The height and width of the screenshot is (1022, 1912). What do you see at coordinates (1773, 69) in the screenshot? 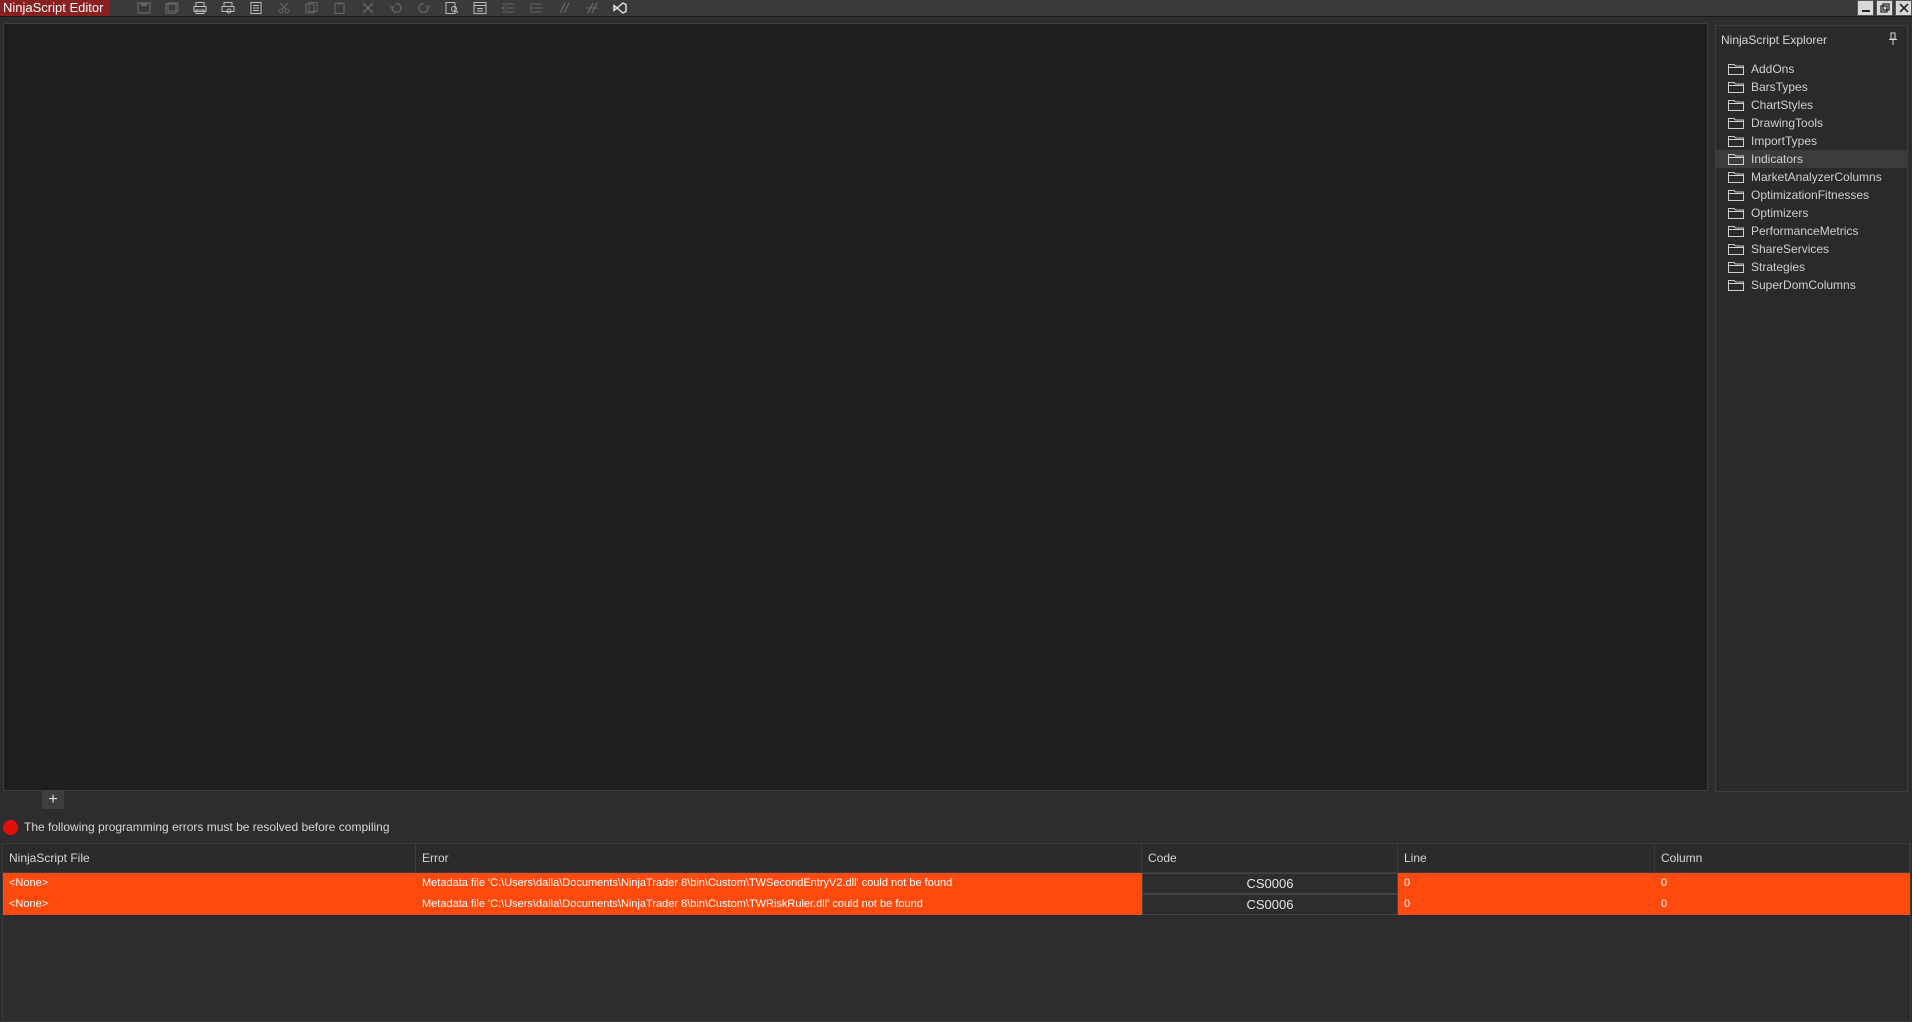
I see `explorer-item-label: AddOns` at bounding box center [1773, 69].